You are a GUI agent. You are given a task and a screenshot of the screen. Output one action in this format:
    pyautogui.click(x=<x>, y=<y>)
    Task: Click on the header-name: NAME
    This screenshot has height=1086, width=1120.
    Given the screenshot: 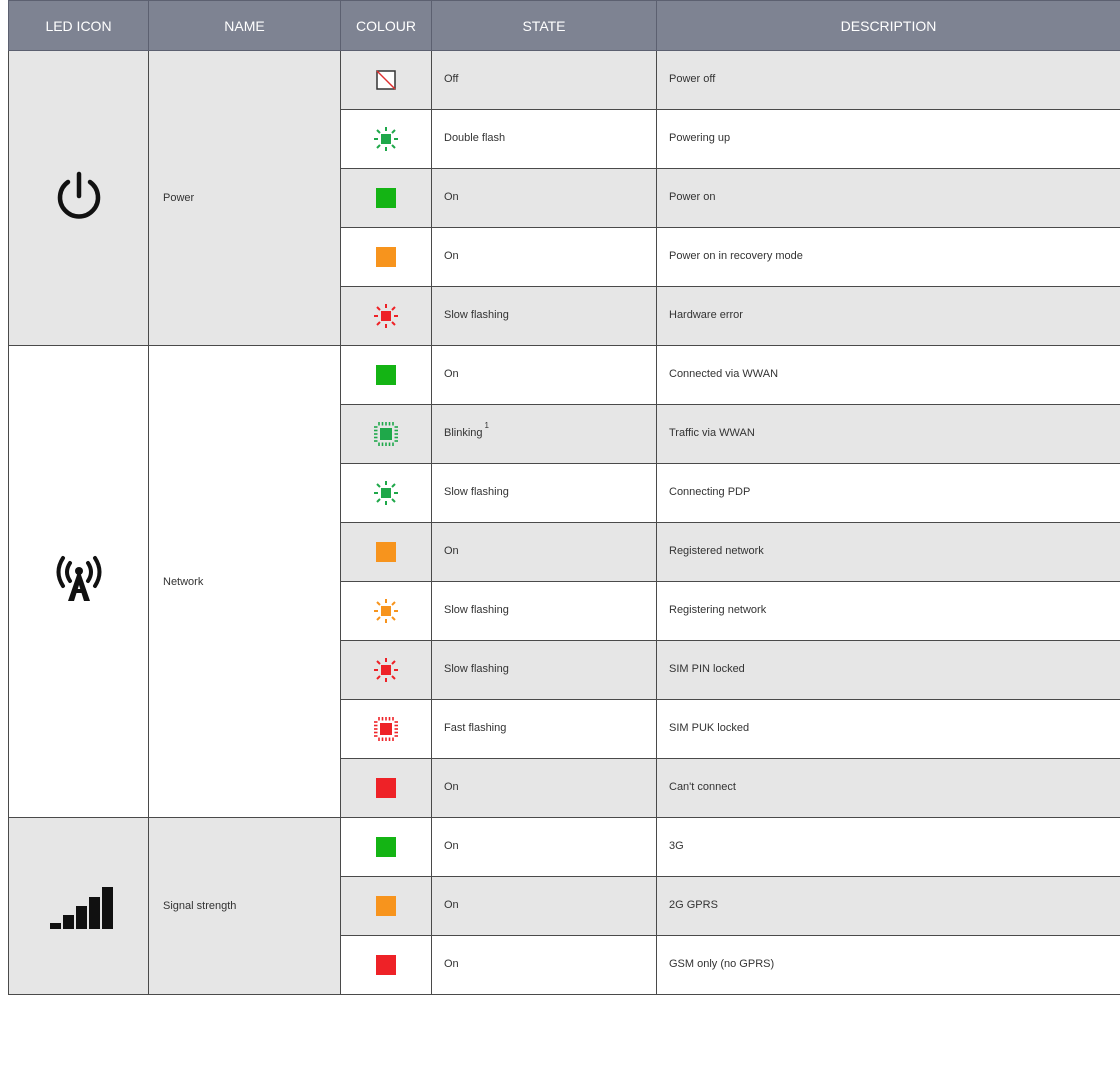 What is the action you would take?
    pyautogui.click(x=244, y=25)
    